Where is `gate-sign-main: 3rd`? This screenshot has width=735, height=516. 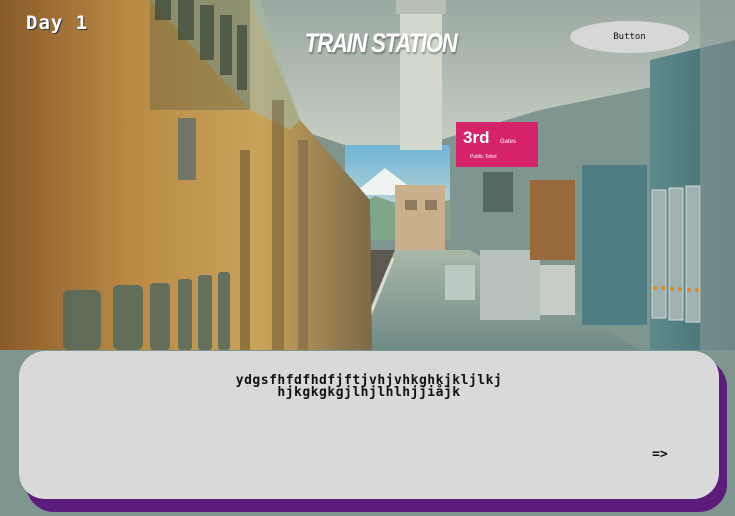
gate-sign-main: 3rd is located at coordinates (476, 137).